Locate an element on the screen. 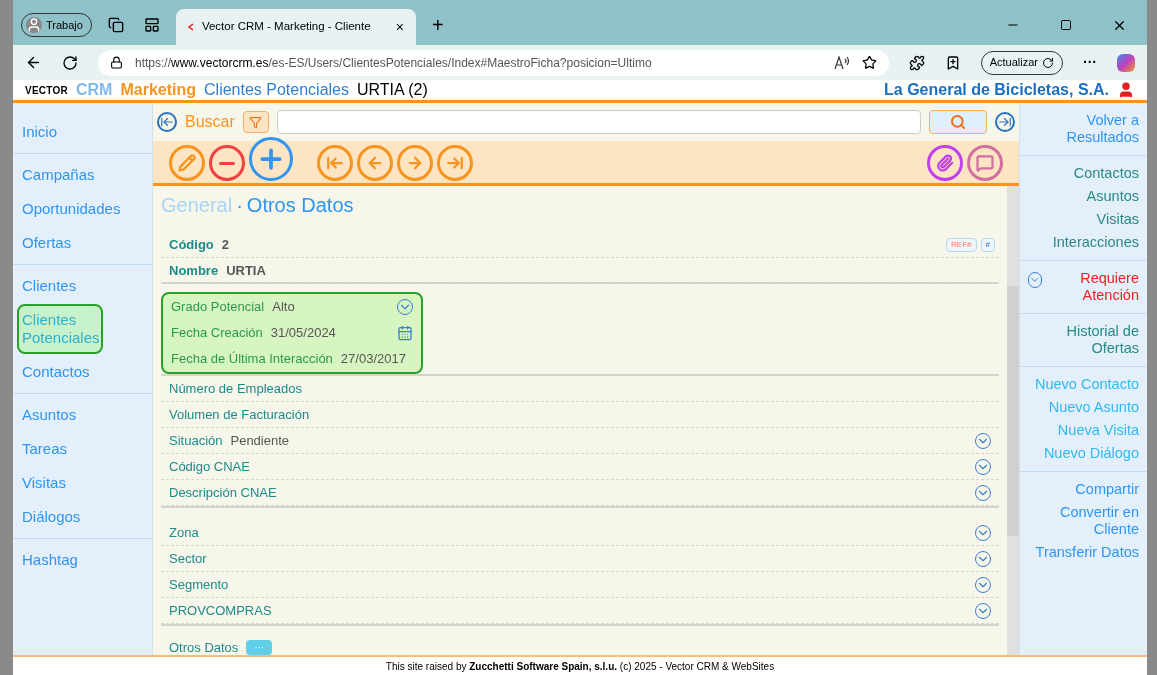  breadcrumb-link: Otros Datos is located at coordinates (300, 205).